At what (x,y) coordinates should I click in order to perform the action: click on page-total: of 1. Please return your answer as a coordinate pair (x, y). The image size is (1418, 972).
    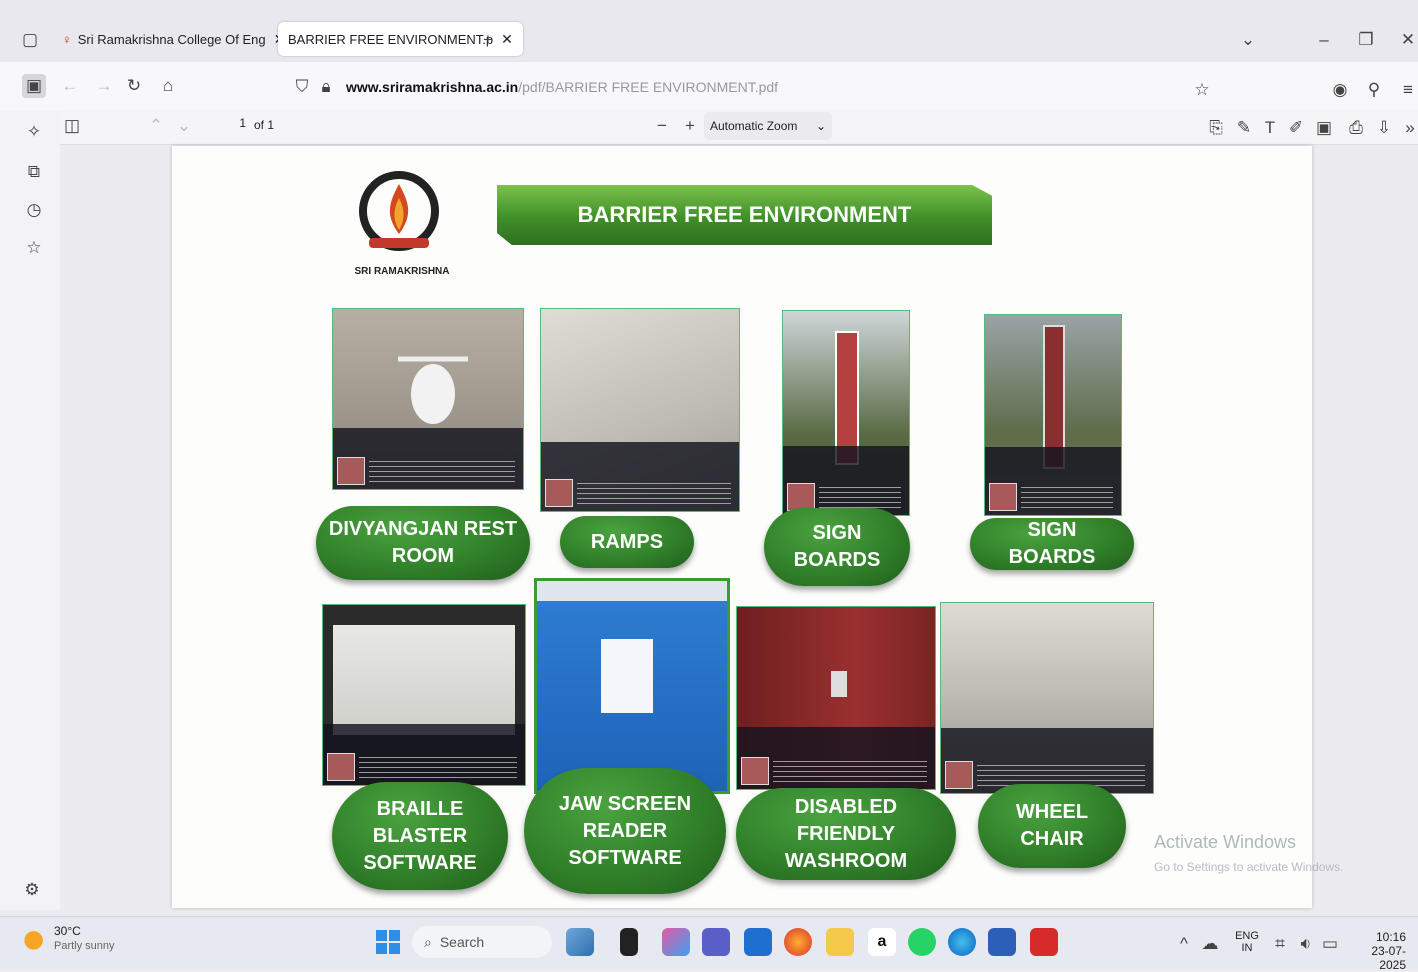
    Looking at the image, I should click on (264, 125).